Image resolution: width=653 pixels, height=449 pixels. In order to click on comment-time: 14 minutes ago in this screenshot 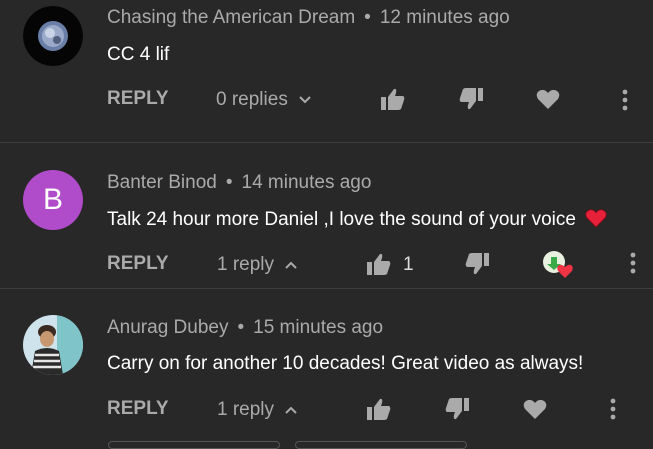, I will do `click(307, 182)`.